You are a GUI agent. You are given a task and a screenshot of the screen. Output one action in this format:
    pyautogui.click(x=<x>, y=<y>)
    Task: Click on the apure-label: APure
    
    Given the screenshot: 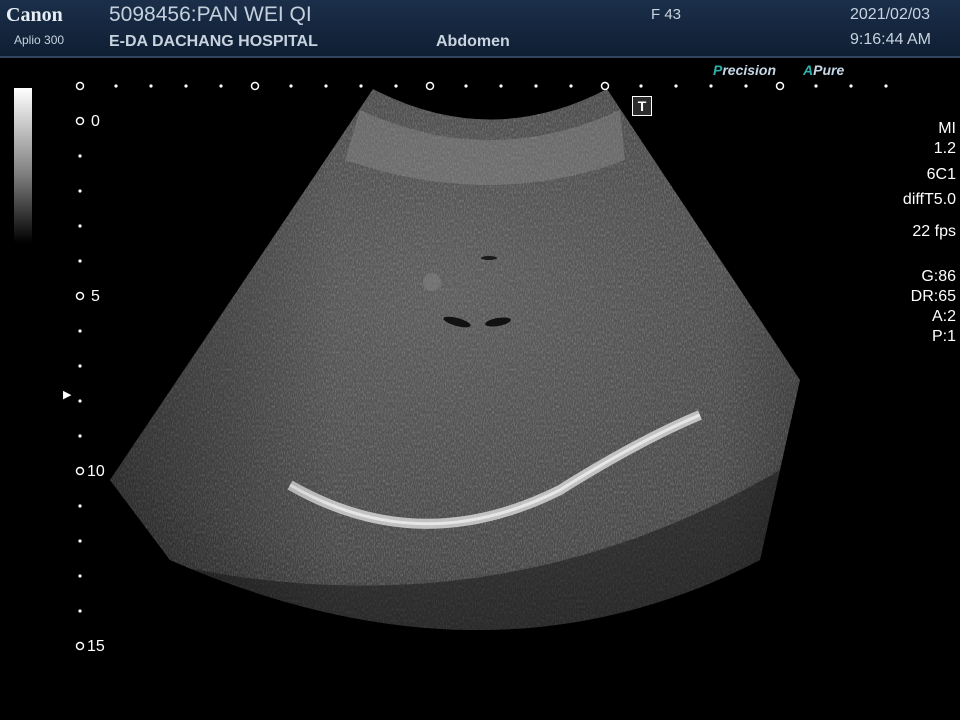 What is the action you would take?
    pyautogui.click(x=823, y=70)
    